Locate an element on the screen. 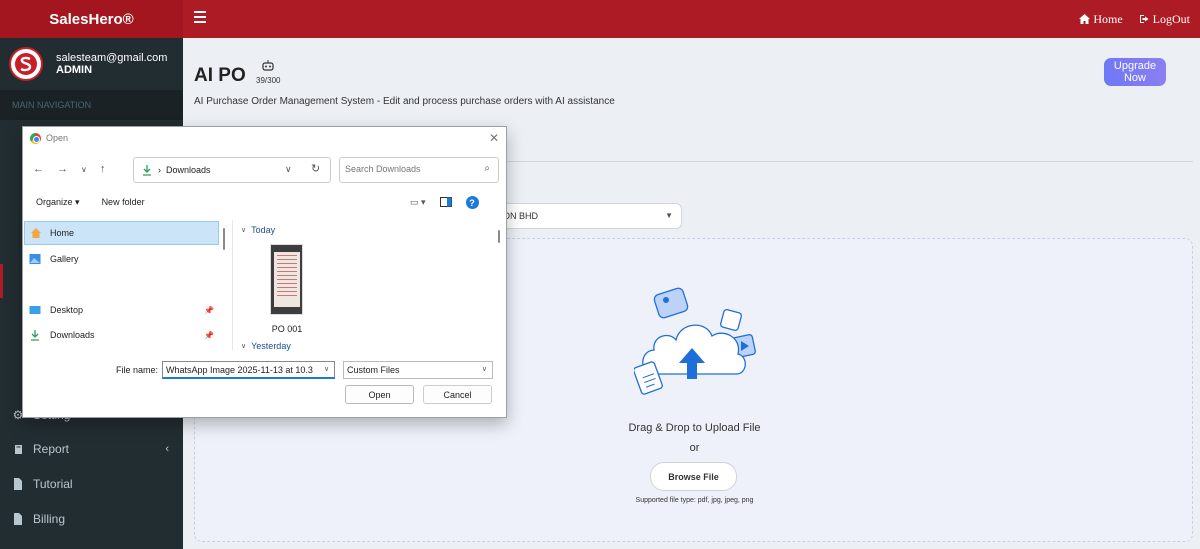 The height and width of the screenshot is (549, 1200). upgrade-button: Upgrade Now is located at coordinates (1135, 72).